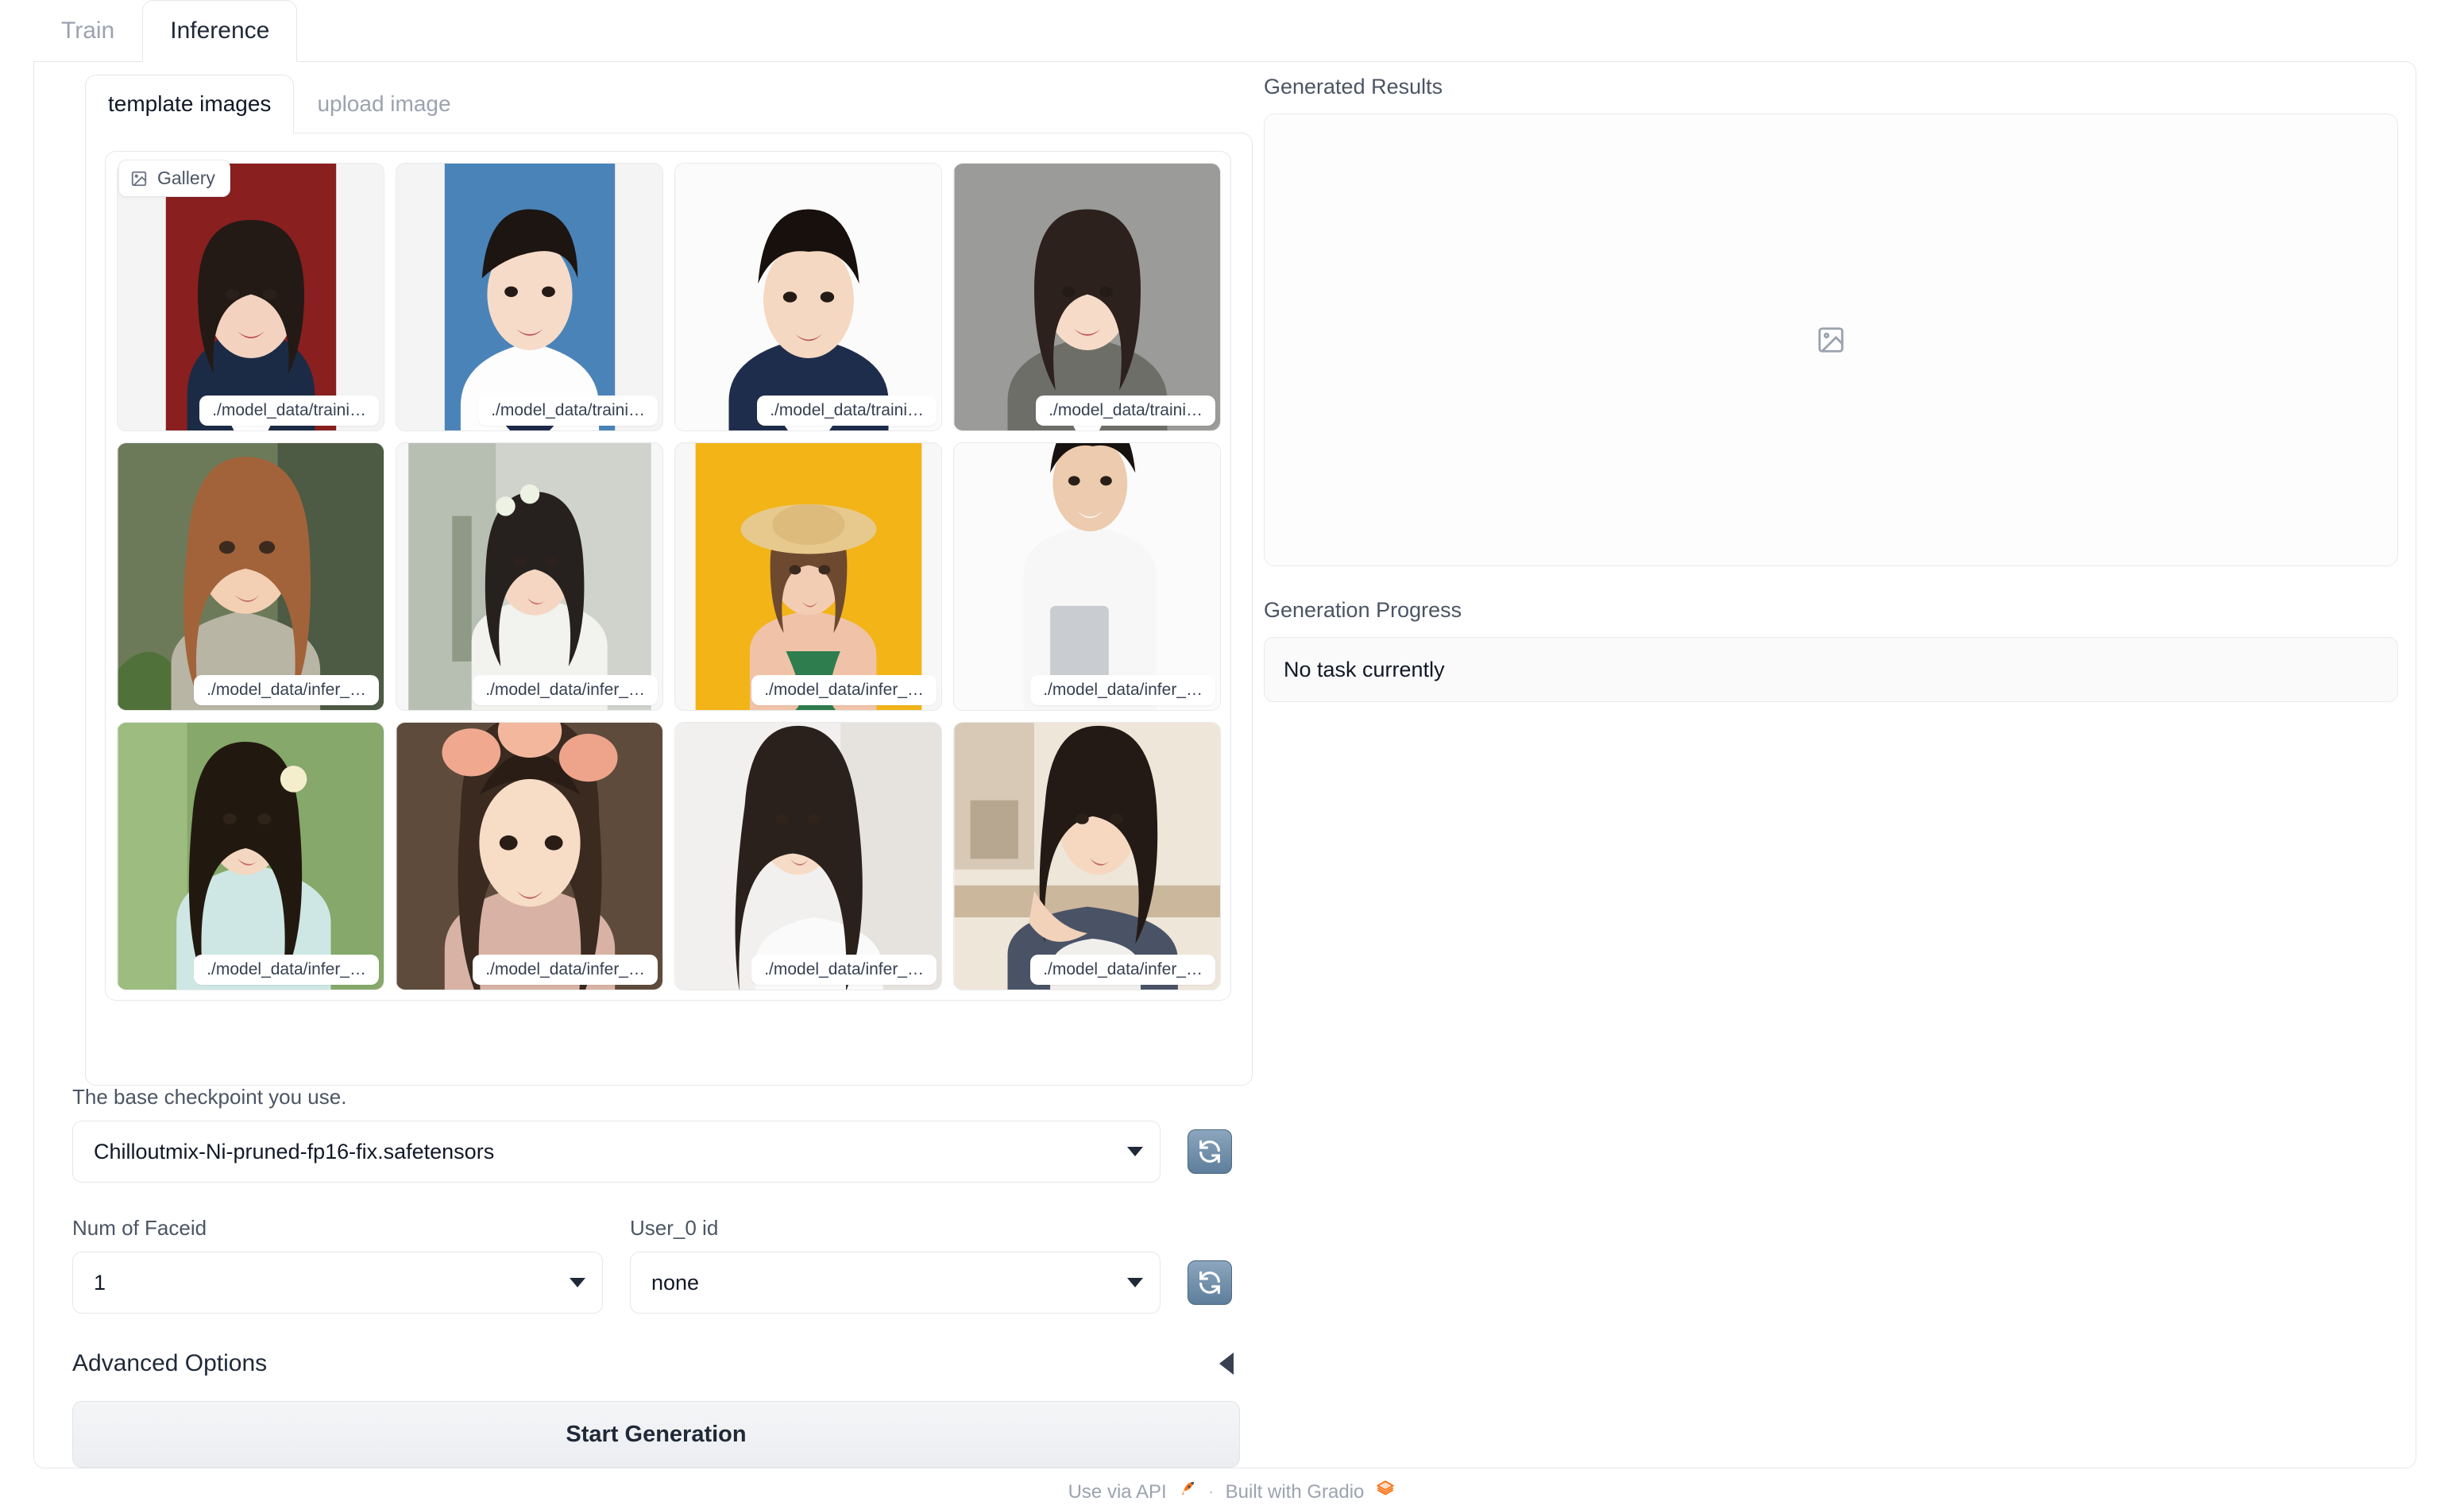 This screenshot has height=1505, width=2464. What do you see at coordinates (1386, 1492) in the screenshot?
I see `gradio-logo-icon` at bounding box center [1386, 1492].